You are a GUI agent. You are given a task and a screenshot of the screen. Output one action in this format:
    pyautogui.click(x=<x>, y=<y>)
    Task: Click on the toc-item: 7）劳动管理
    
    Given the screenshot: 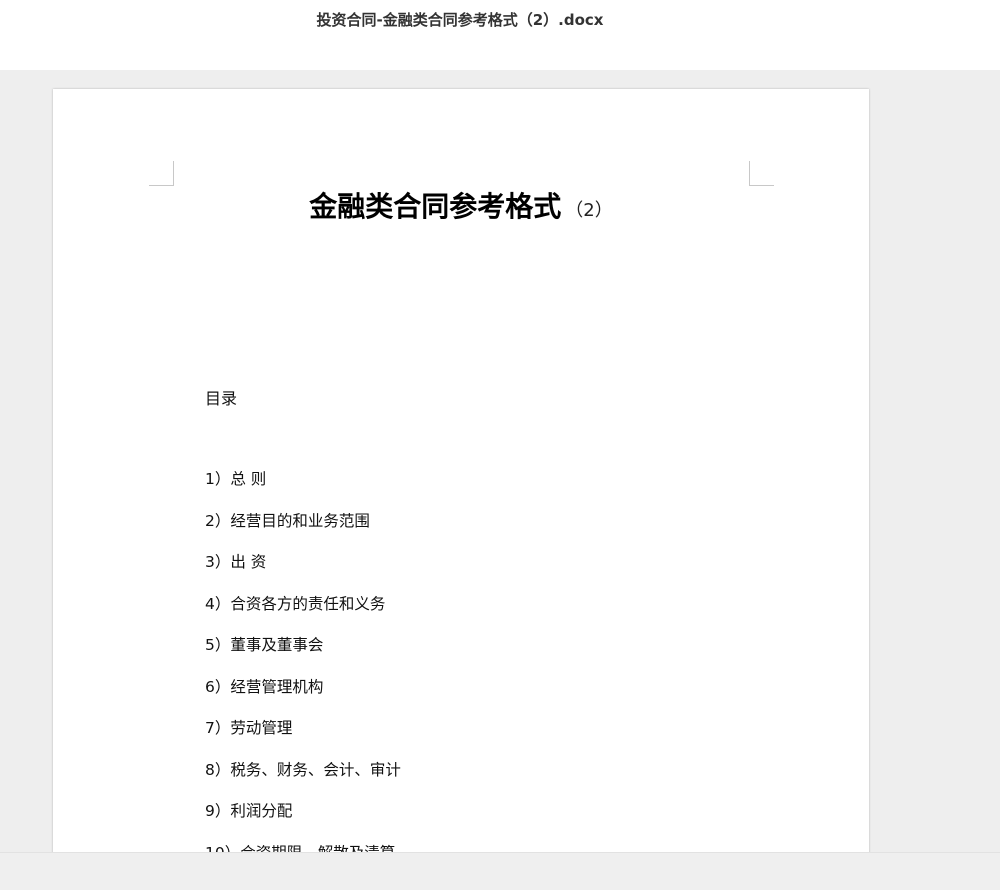 What is the action you would take?
    pyautogui.click(x=249, y=728)
    